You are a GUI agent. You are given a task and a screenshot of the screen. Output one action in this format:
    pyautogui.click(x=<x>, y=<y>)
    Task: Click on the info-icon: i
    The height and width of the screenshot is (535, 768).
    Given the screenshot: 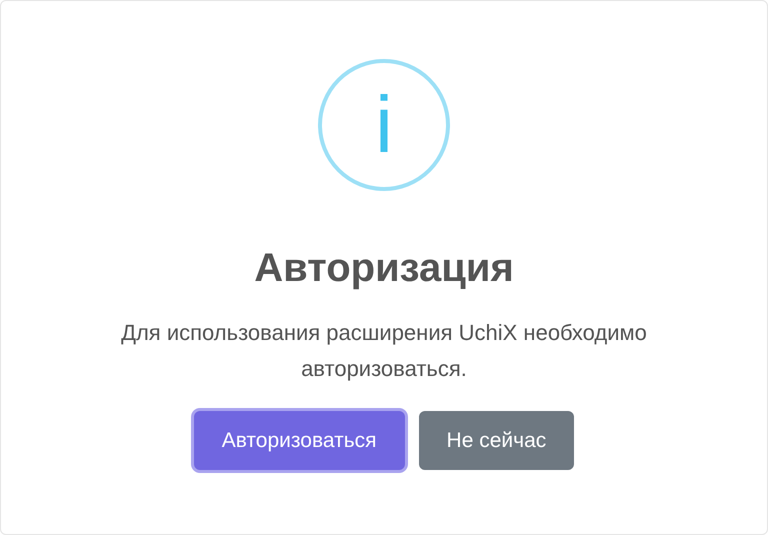 What is the action you would take?
    pyautogui.click(x=384, y=125)
    